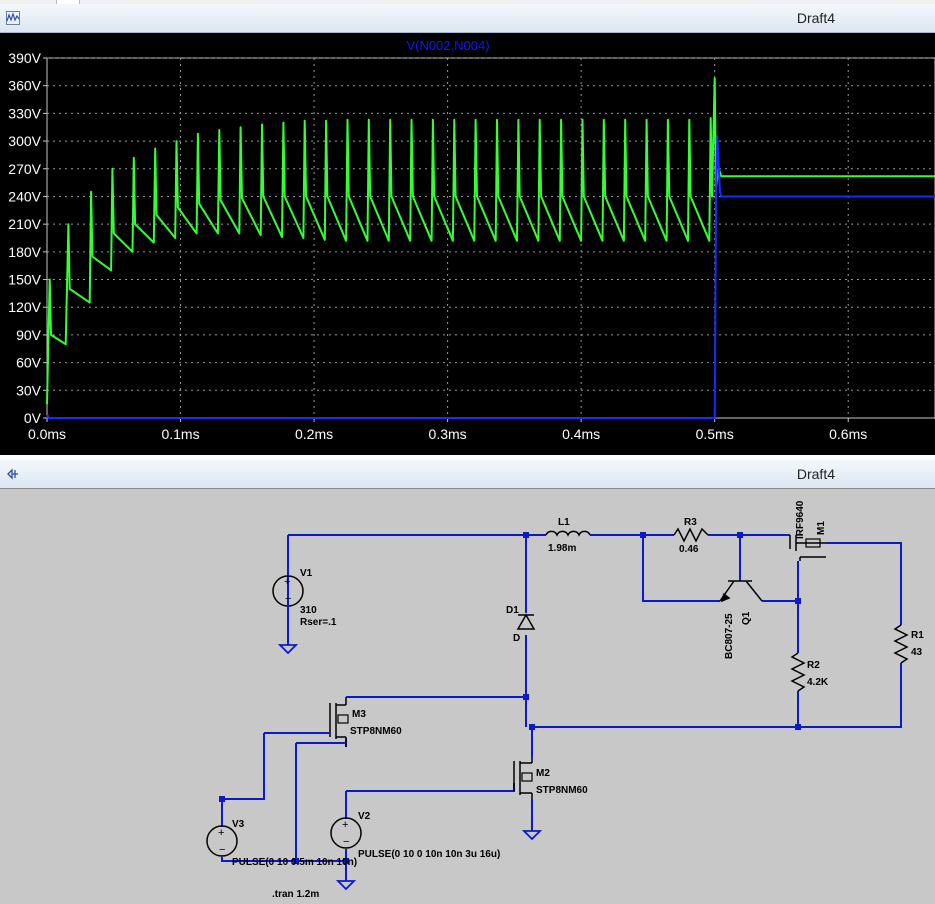 Image resolution: width=935 pixels, height=904 pixels. Describe the element at coordinates (821, 528) in the screenshot. I see `m1-name: M1` at that location.